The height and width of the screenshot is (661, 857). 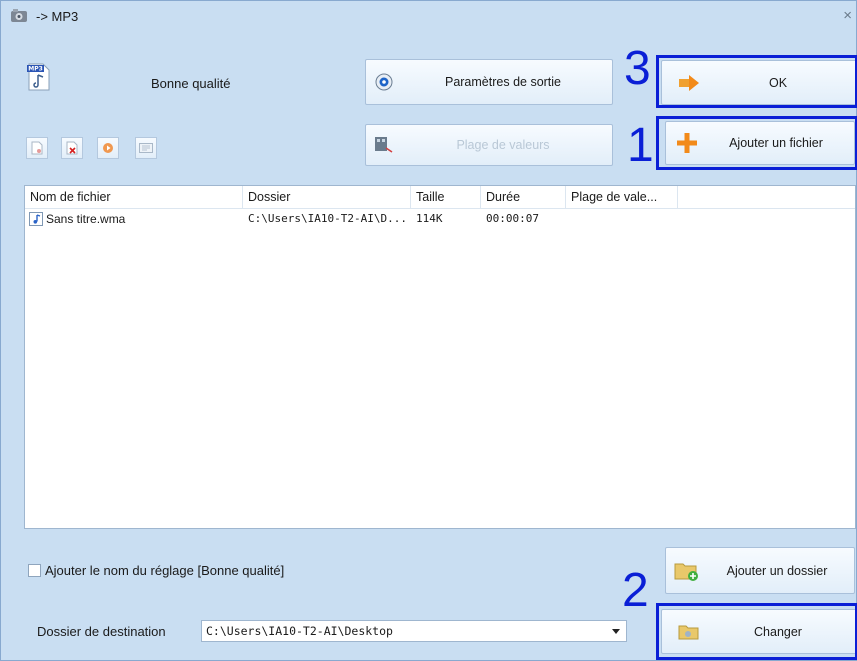 I want to click on cell-duration: 00:00:07, so click(x=512, y=218).